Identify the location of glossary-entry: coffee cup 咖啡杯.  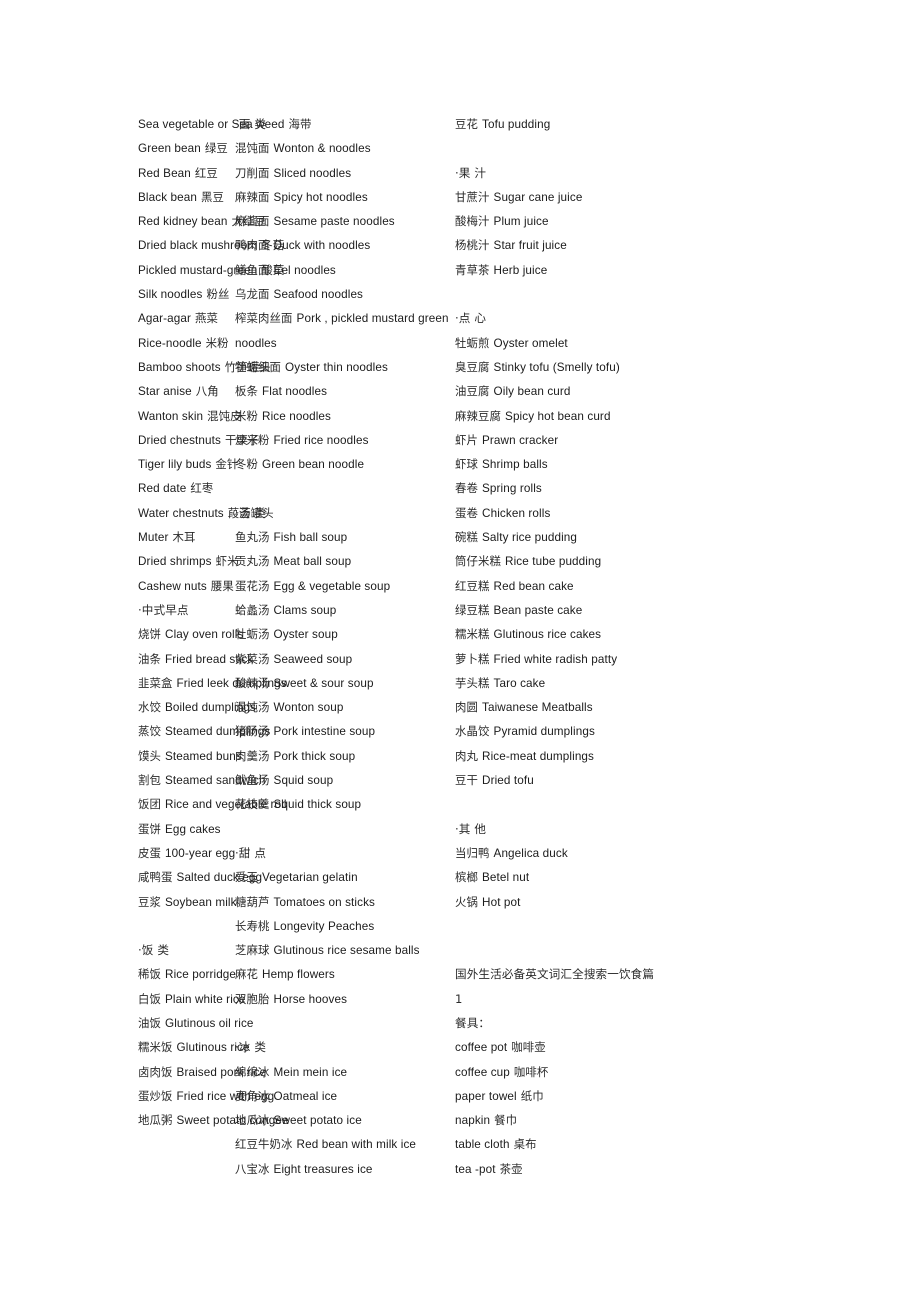
(618, 1072).